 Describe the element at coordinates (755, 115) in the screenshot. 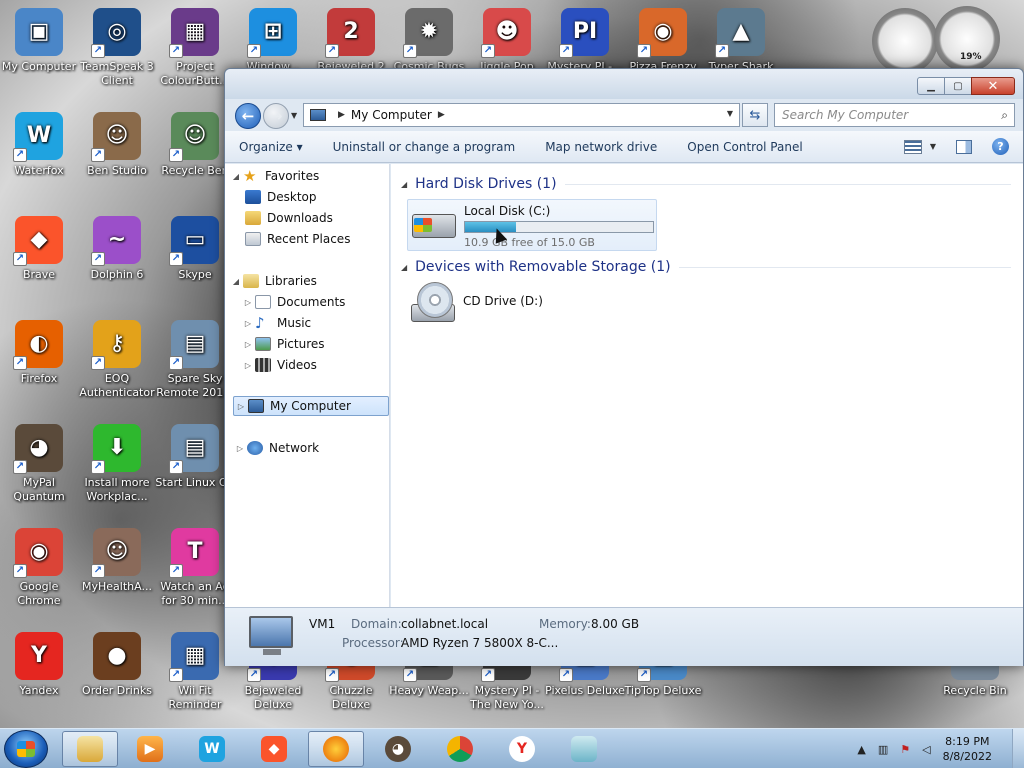

I see `refresh-button: ⇆` at that location.